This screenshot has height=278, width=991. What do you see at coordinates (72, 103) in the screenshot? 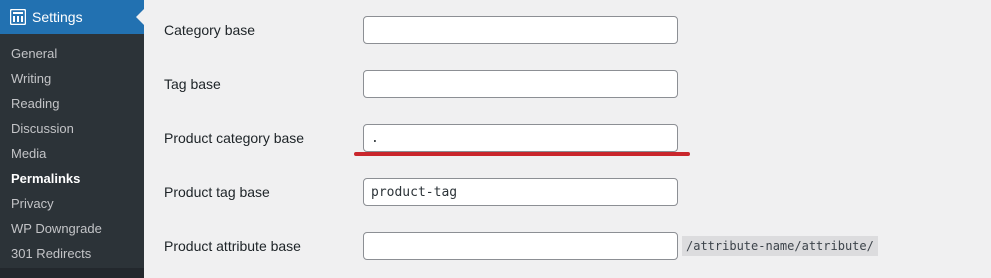
I see `submenu-item-reading: Reading` at bounding box center [72, 103].